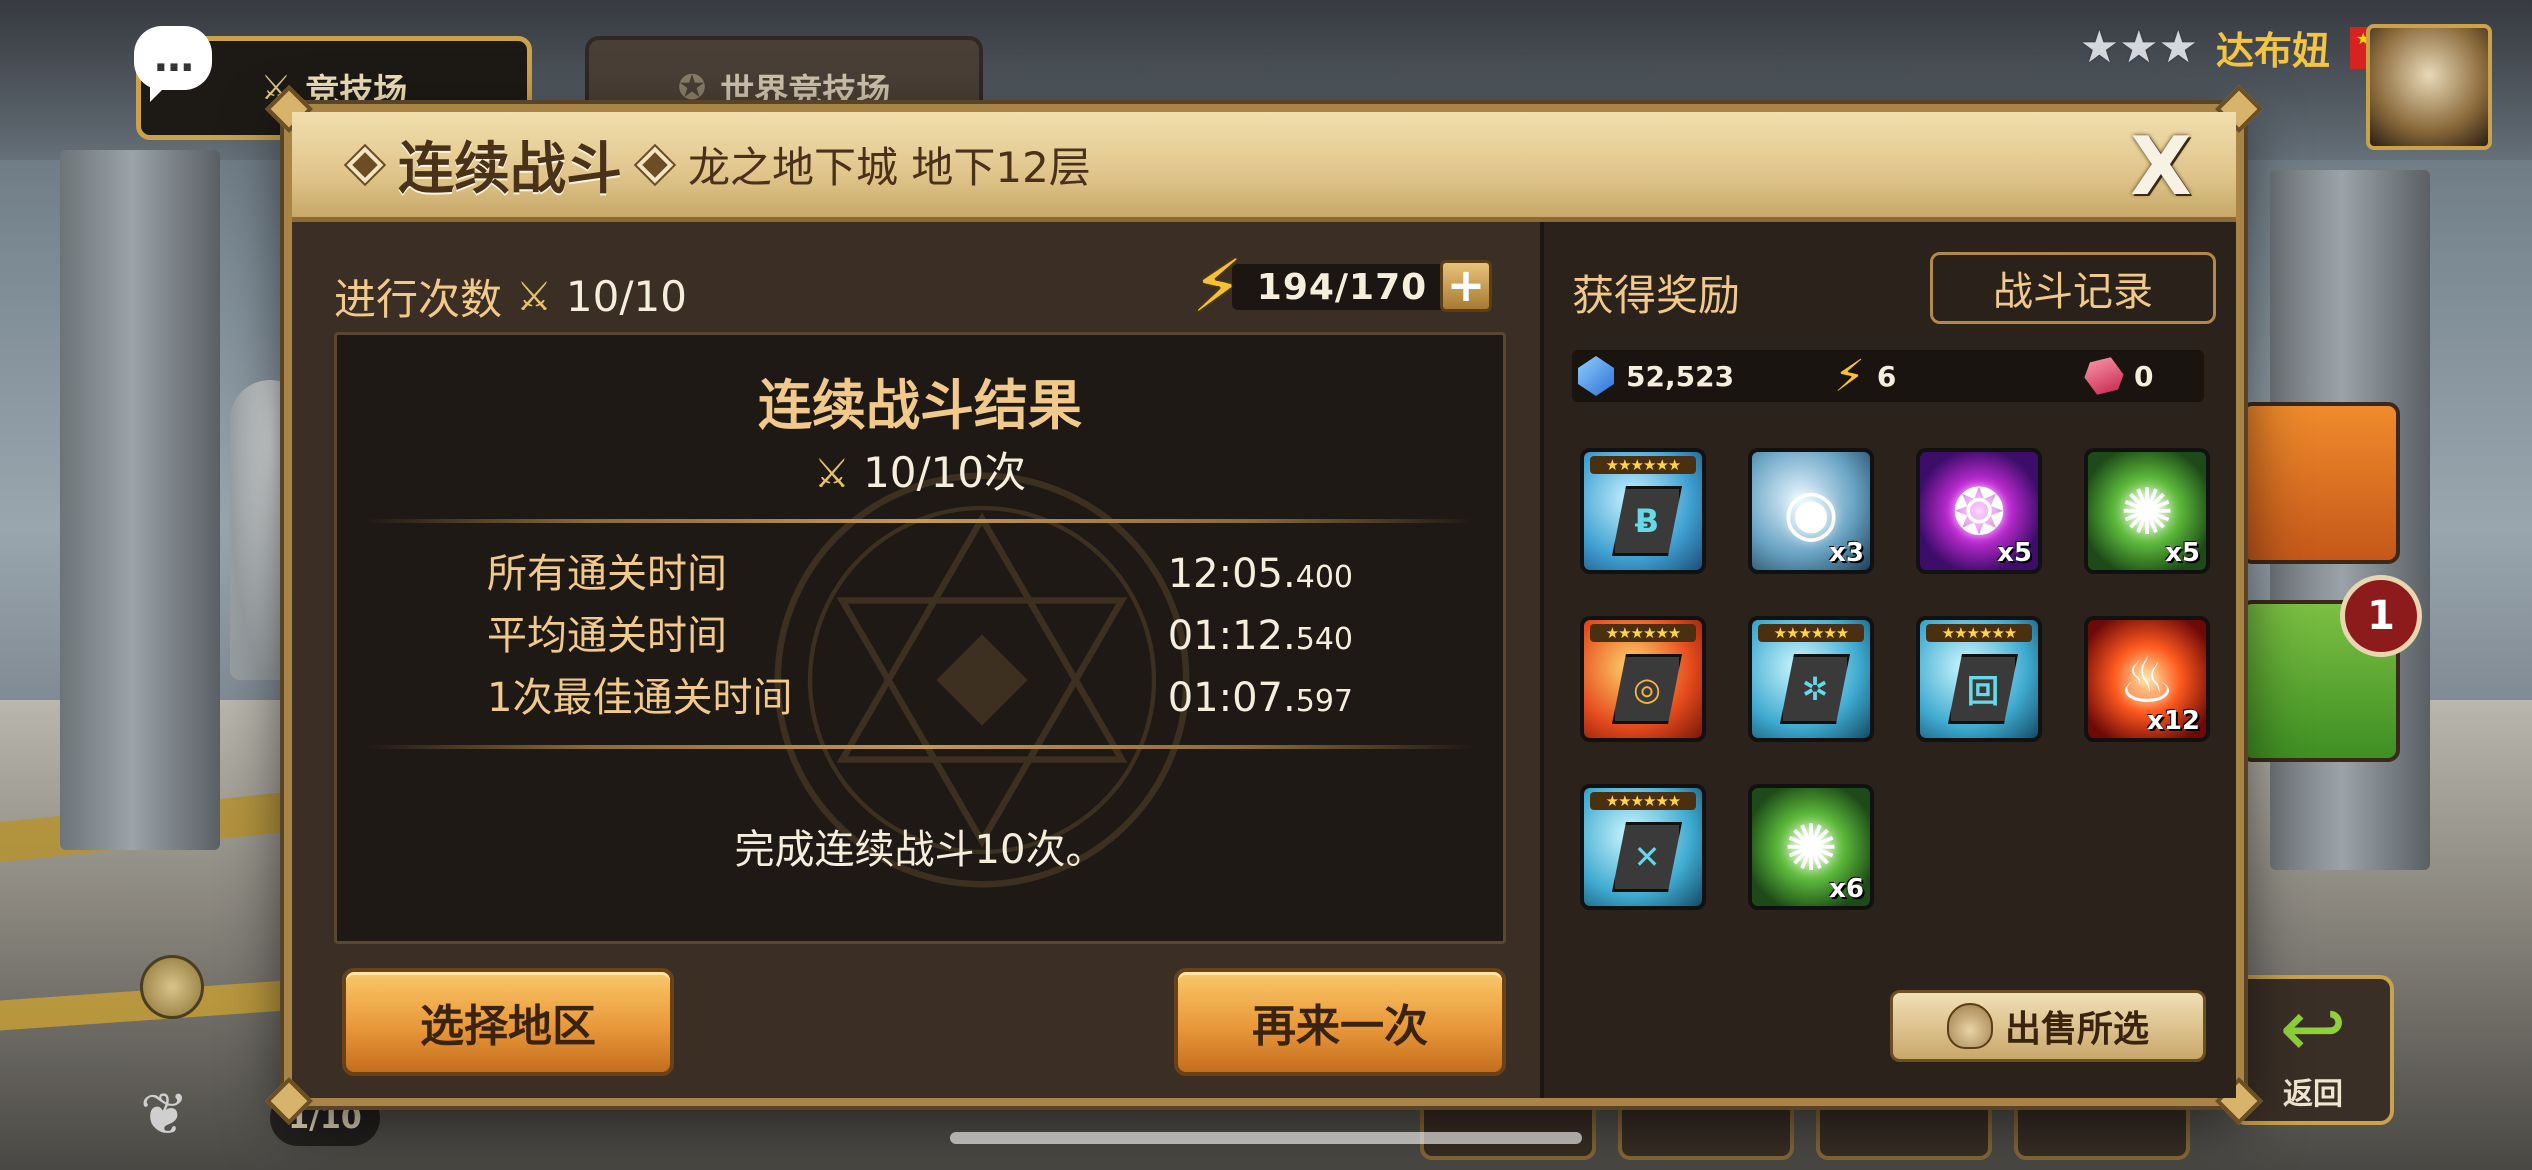 Image resolution: width=2532 pixels, height=1170 pixels. What do you see at coordinates (1815, 689) in the screenshot?
I see `rune-icon: ✲` at bounding box center [1815, 689].